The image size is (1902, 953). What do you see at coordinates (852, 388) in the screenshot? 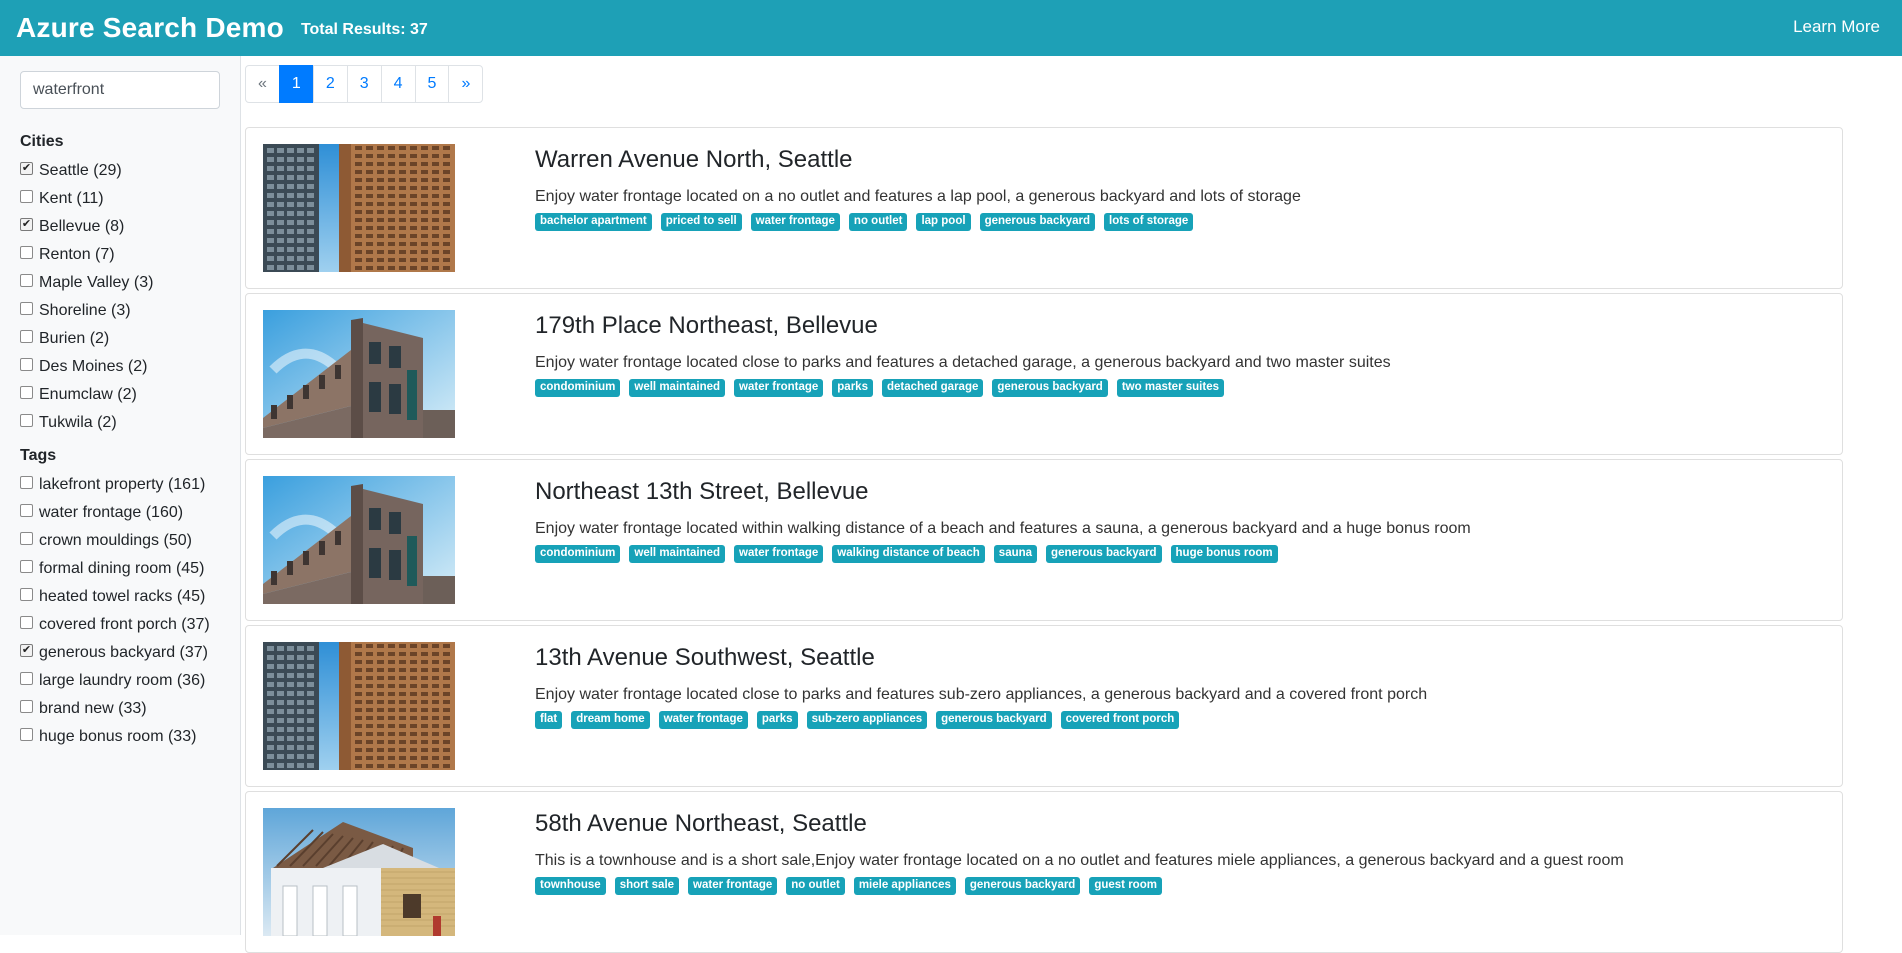
I see `tag-badge: parks` at bounding box center [852, 388].